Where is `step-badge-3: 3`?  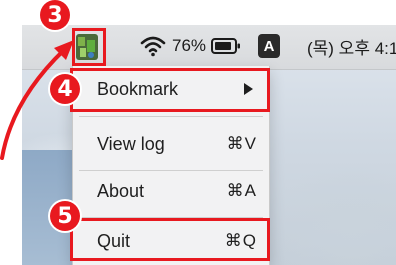
step-badge-3: 3 is located at coordinates (55, 15).